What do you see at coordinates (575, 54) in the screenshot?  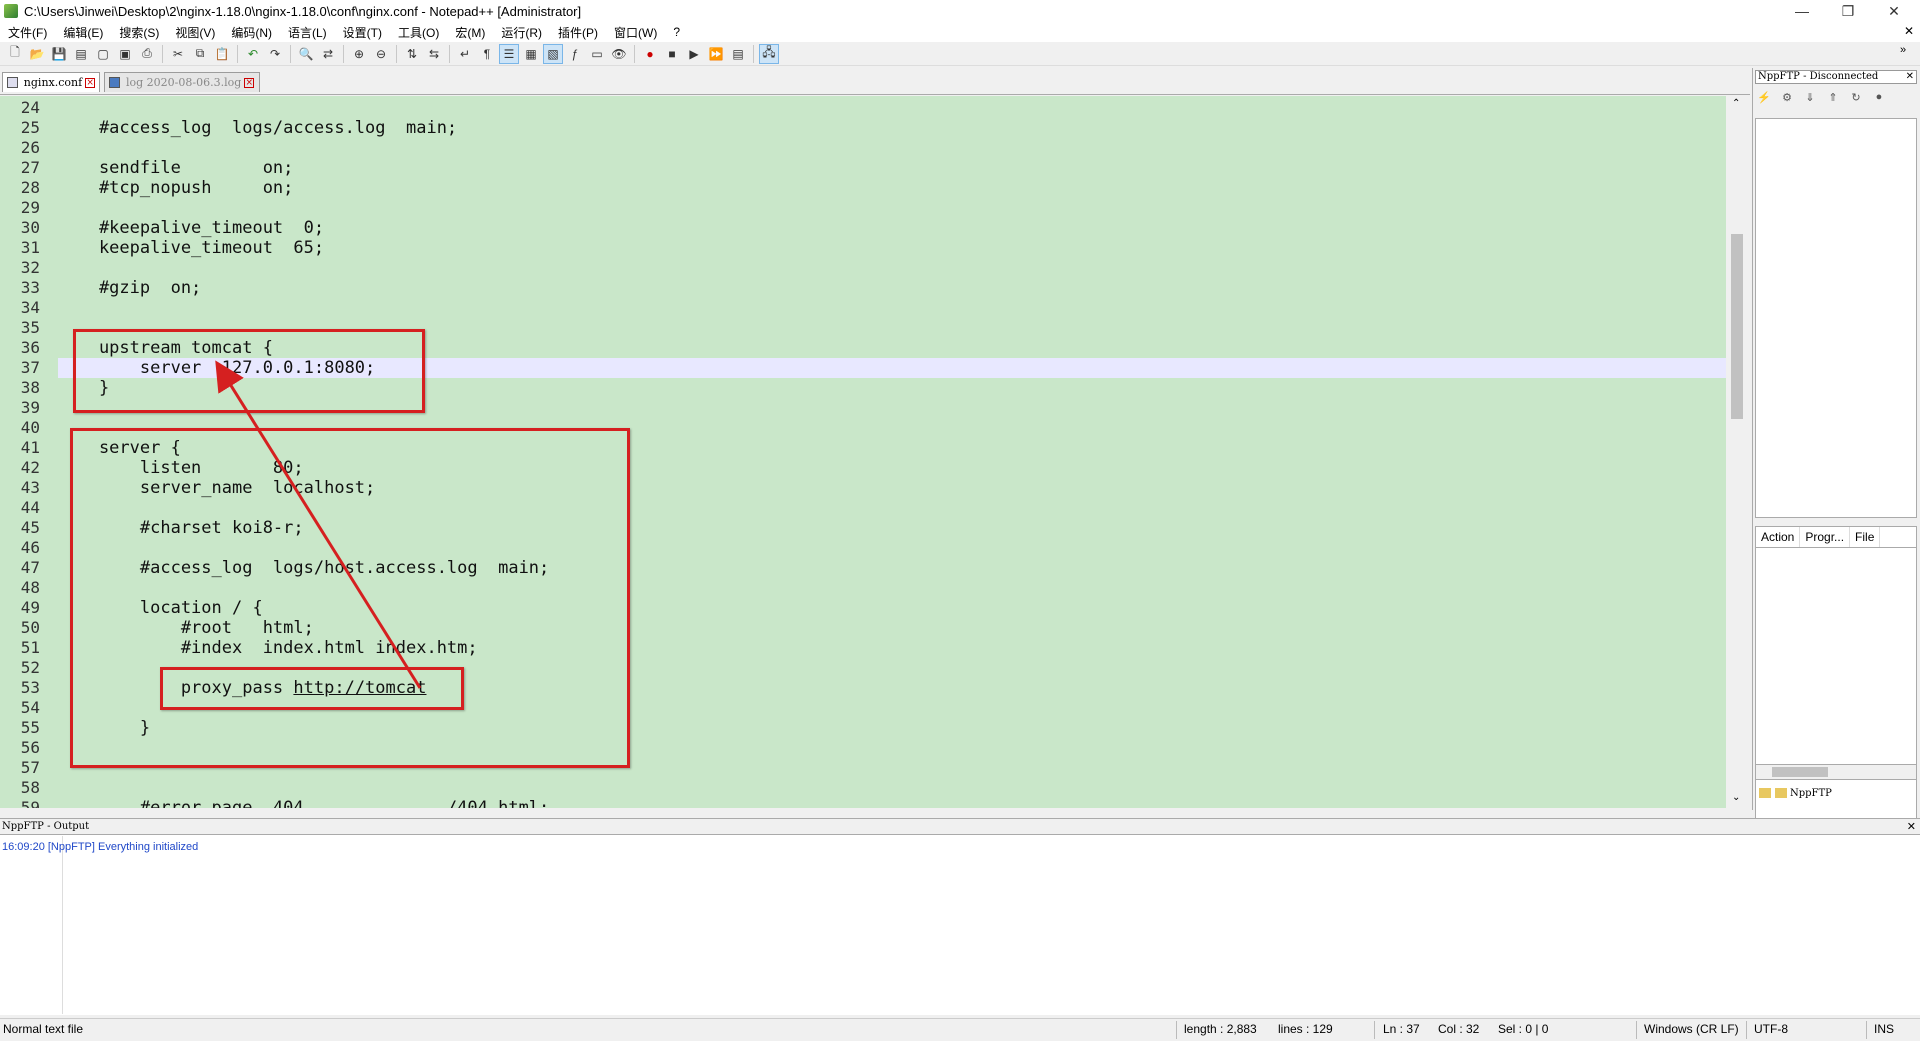 I see `function-list-icon: ƒ` at bounding box center [575, 54].